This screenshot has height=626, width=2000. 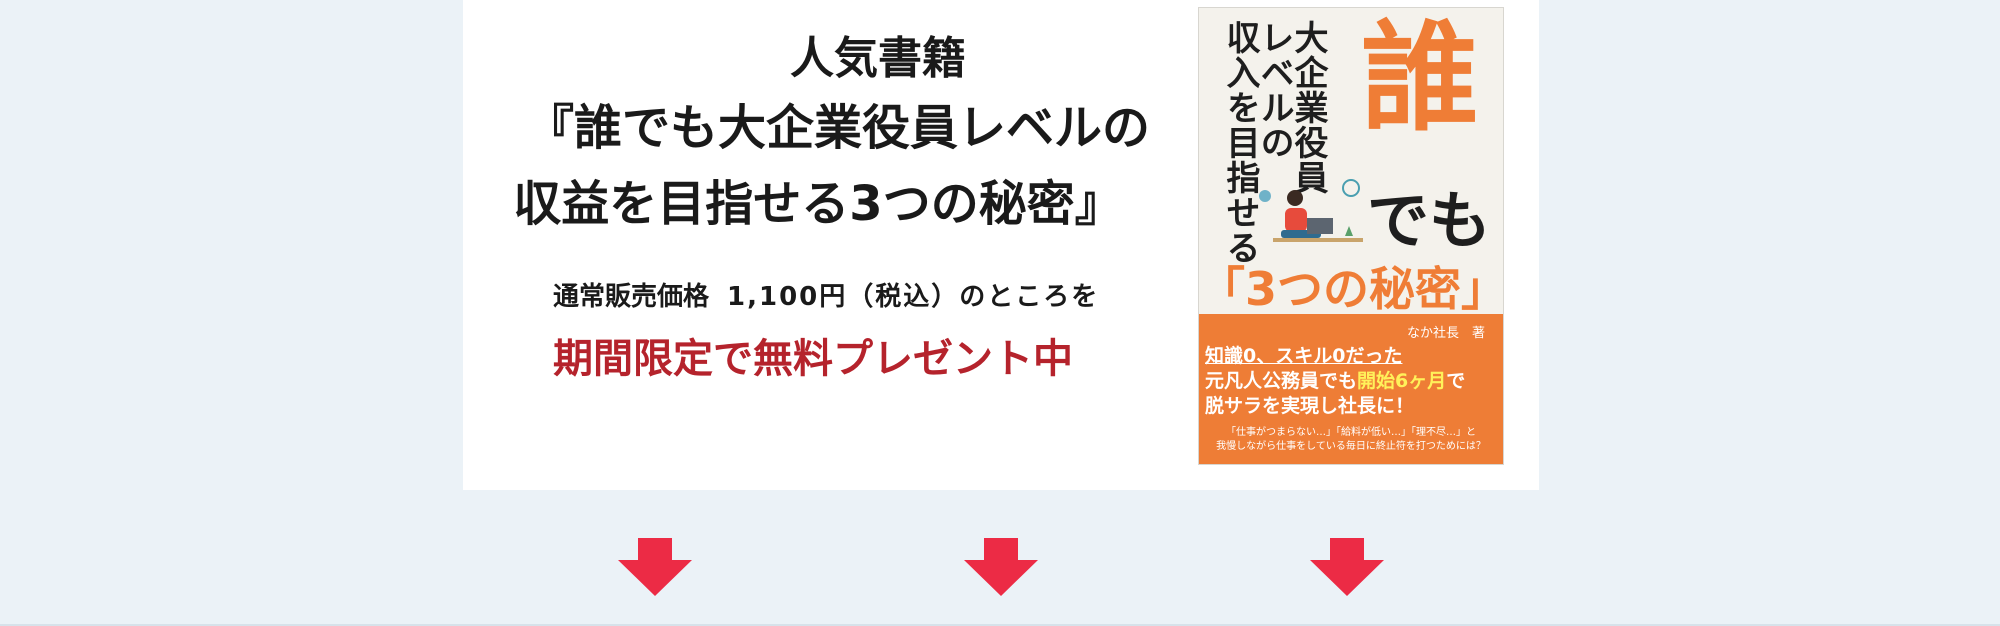 I want to click on blurb-line-2-c: で, so click(x=1456, y=381).